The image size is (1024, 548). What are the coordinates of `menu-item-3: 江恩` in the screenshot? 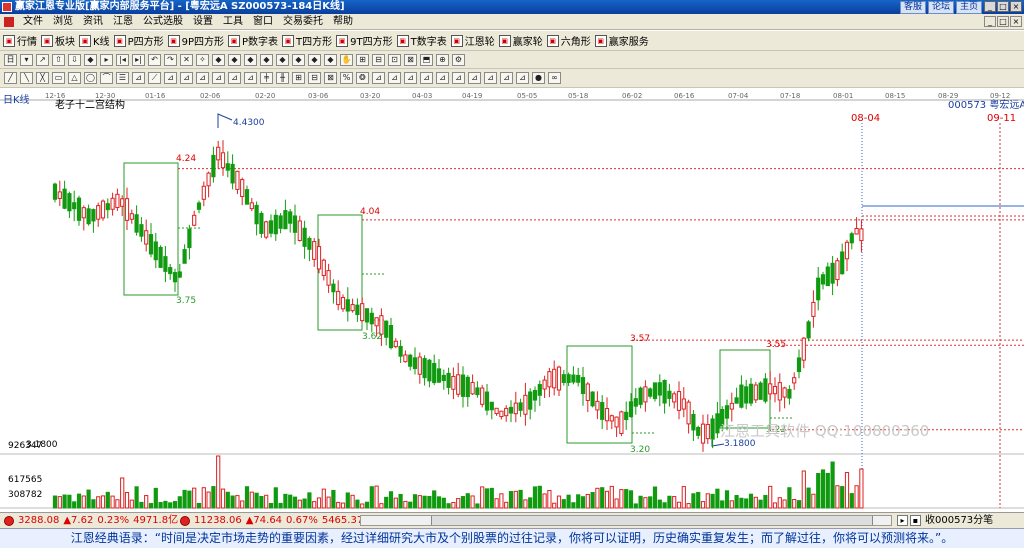 It's located at (123, 22).